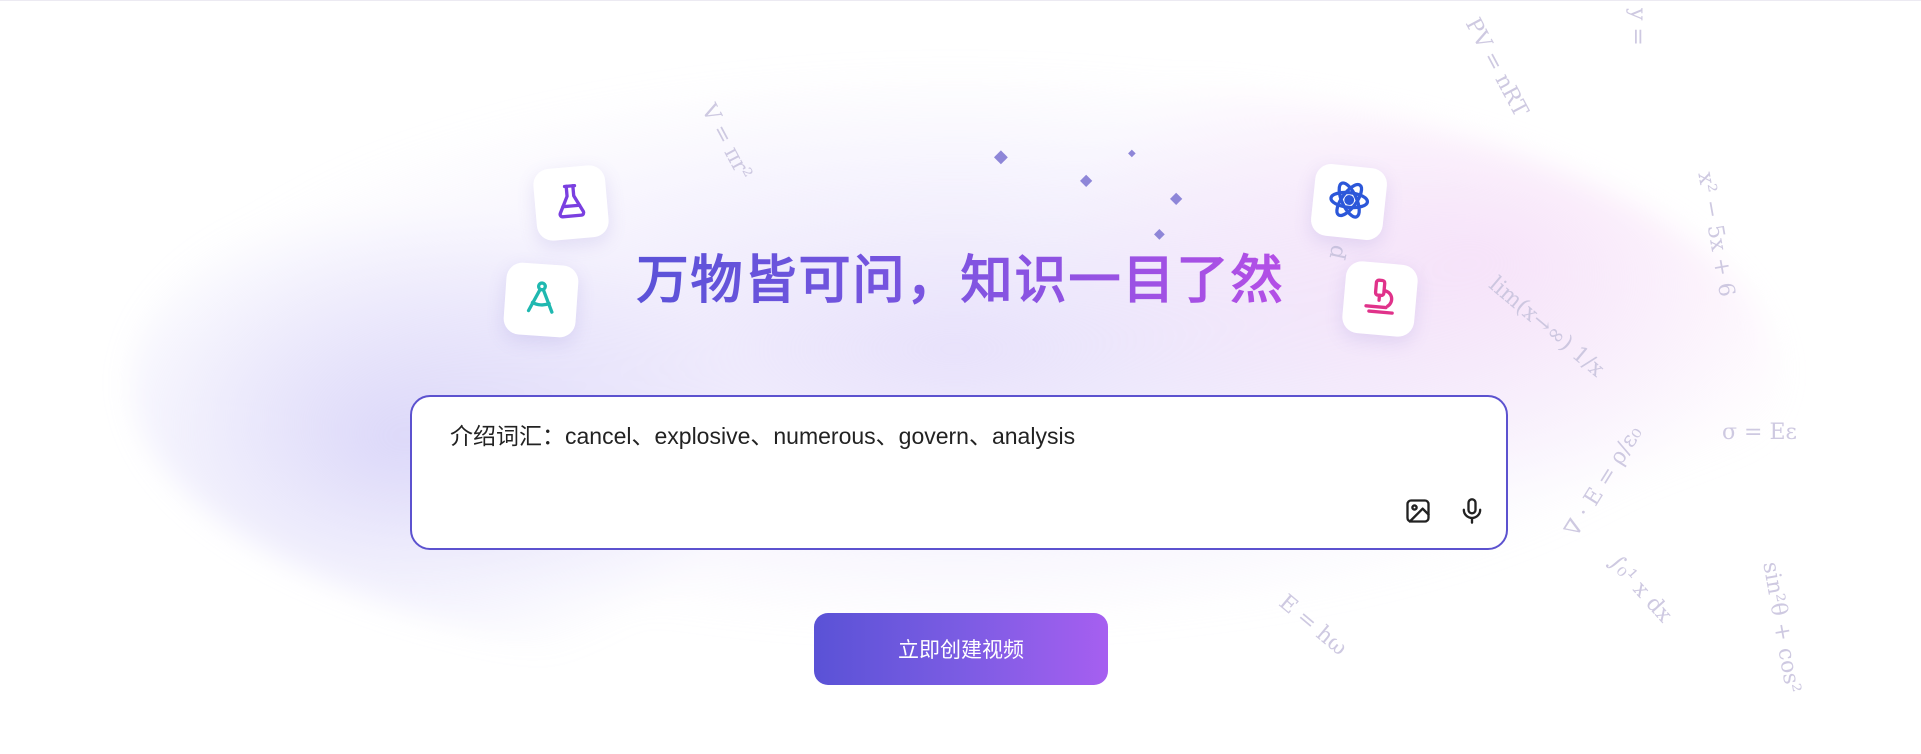 The height and width of the screenshot is (754, 1921). What do you see at coordinates (960, 281) in the screenshot?
I see `page-title: 万物皆可问，知识一目了然` at bounding box center [960, 281].